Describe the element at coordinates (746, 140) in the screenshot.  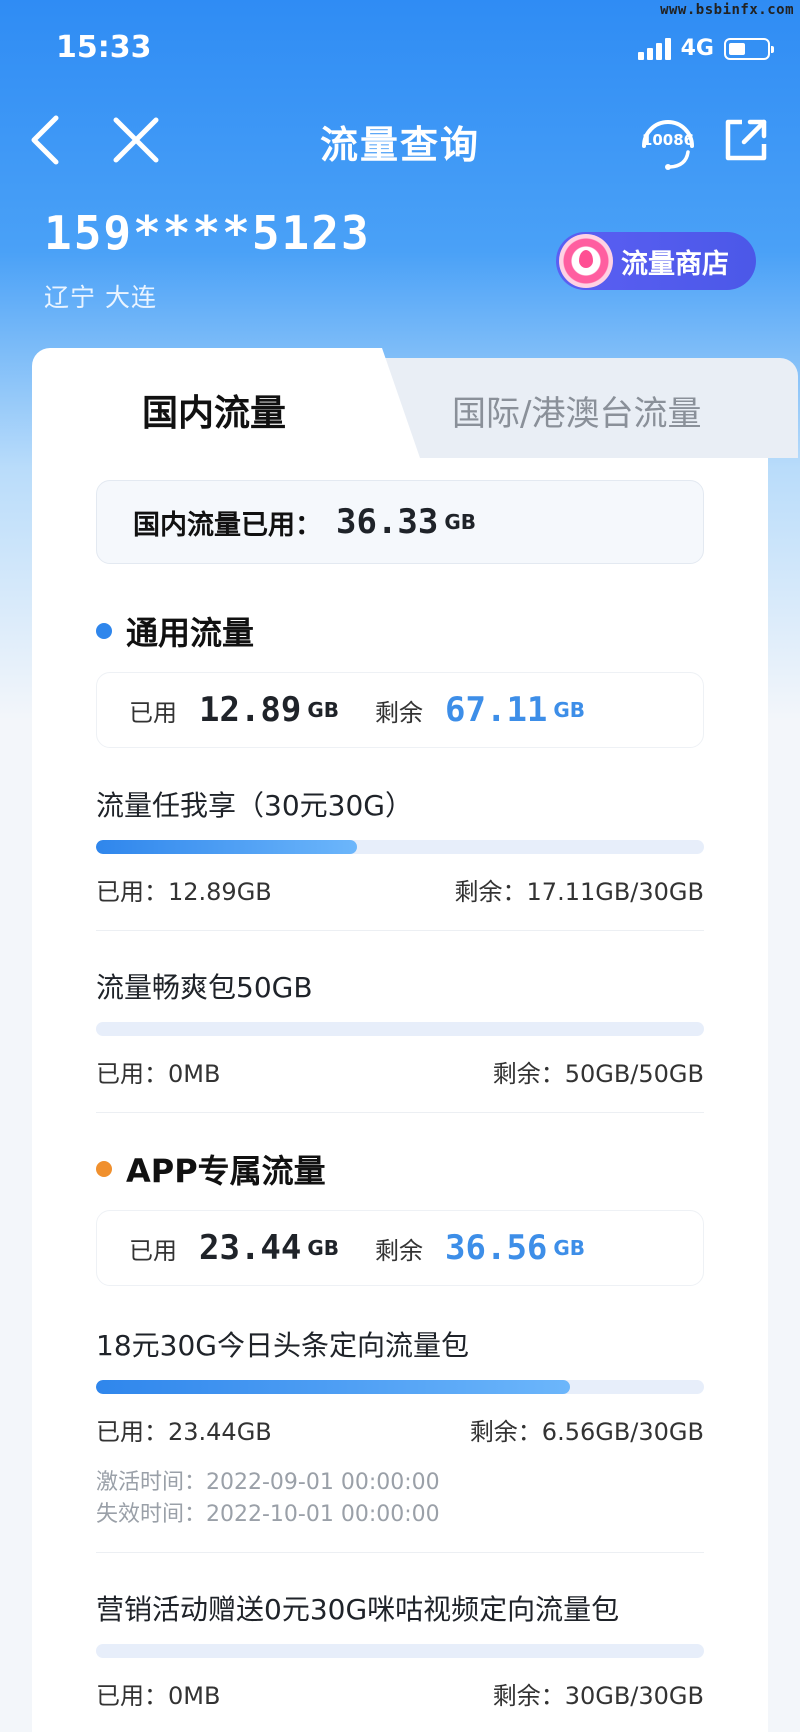
I see `share-icon` at that location.